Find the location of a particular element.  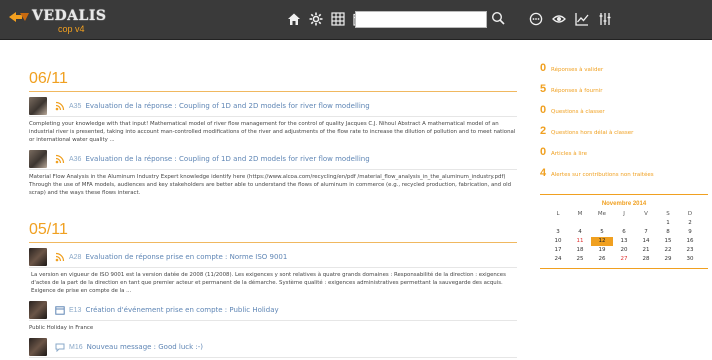

calendar-day: 16 is located at coordinates (690, 241).